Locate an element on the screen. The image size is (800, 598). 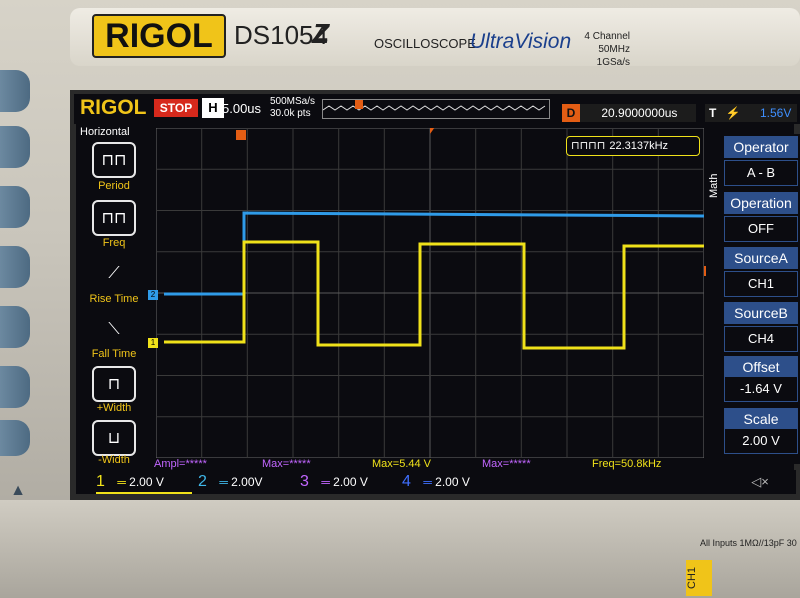
freq-counter-value: 22.3137kHz is located at coordinates (639, 146).